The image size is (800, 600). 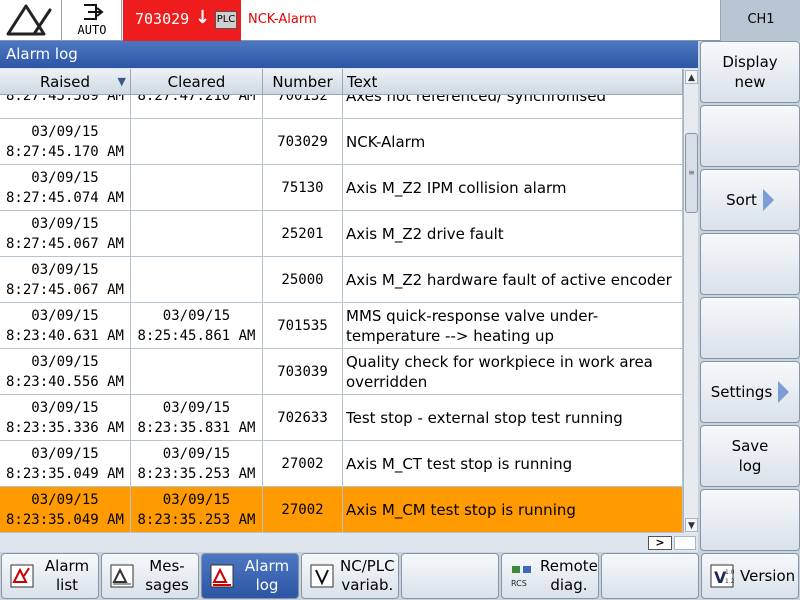 I want to click on softkey-label-line: NC/PLC, so click(x=367, y=566).